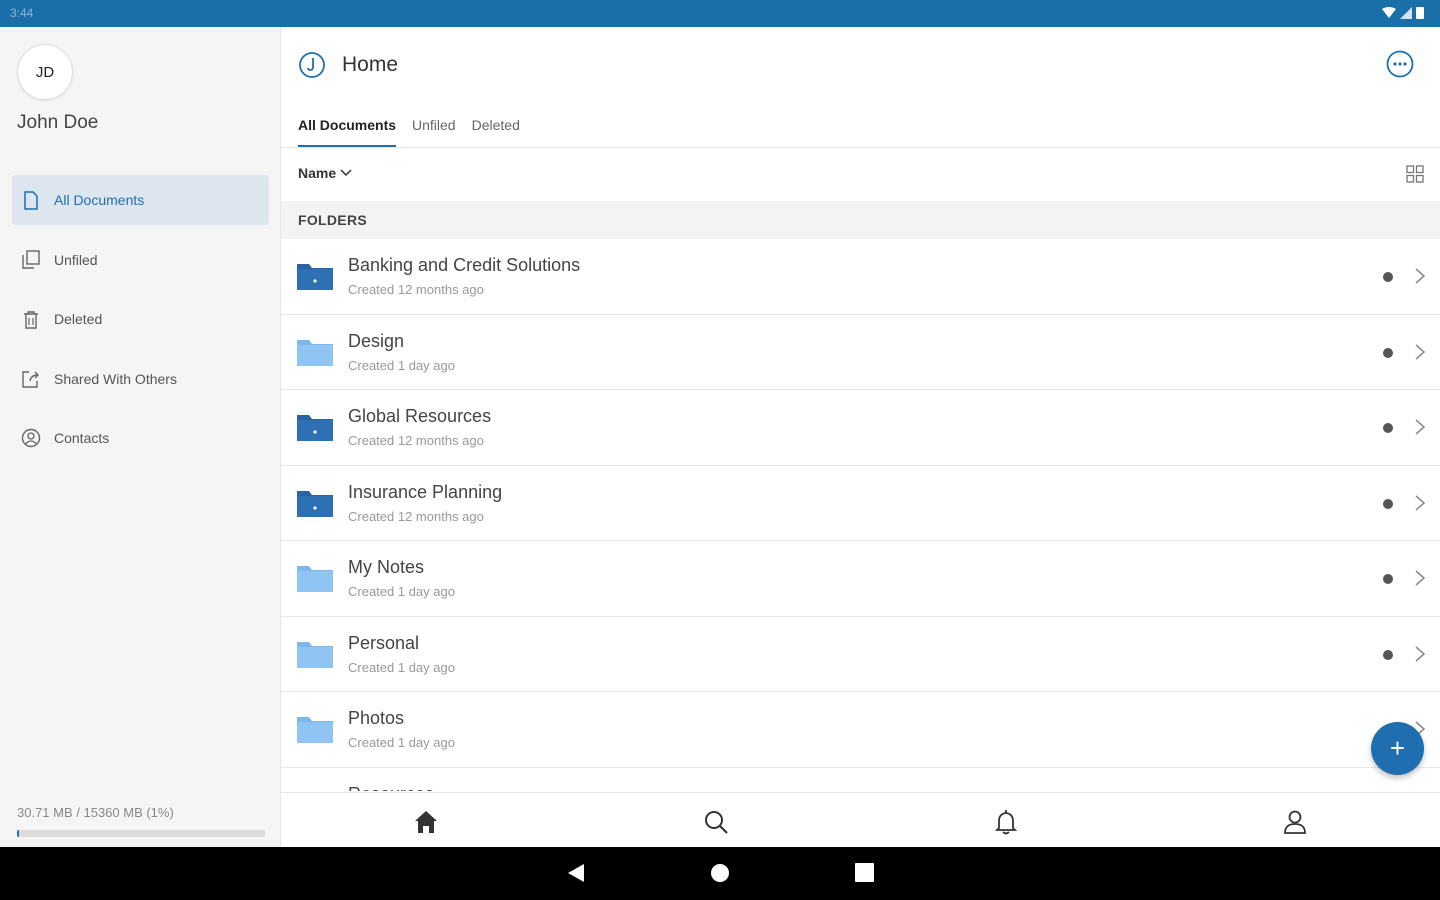  Describe the element at coordinates (1397, 748) in the screenshot. I see `add-button: +` at that location.